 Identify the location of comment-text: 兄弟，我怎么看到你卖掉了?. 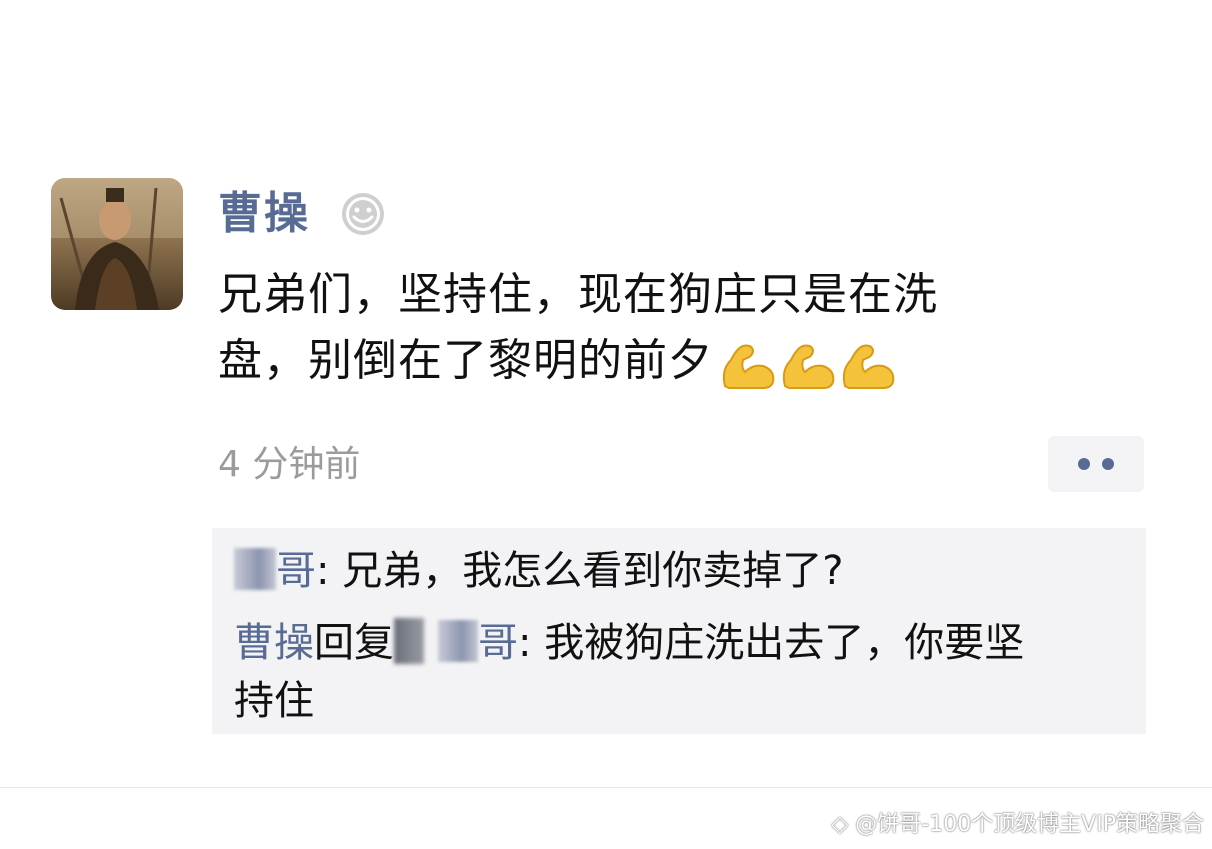
(593, 571).